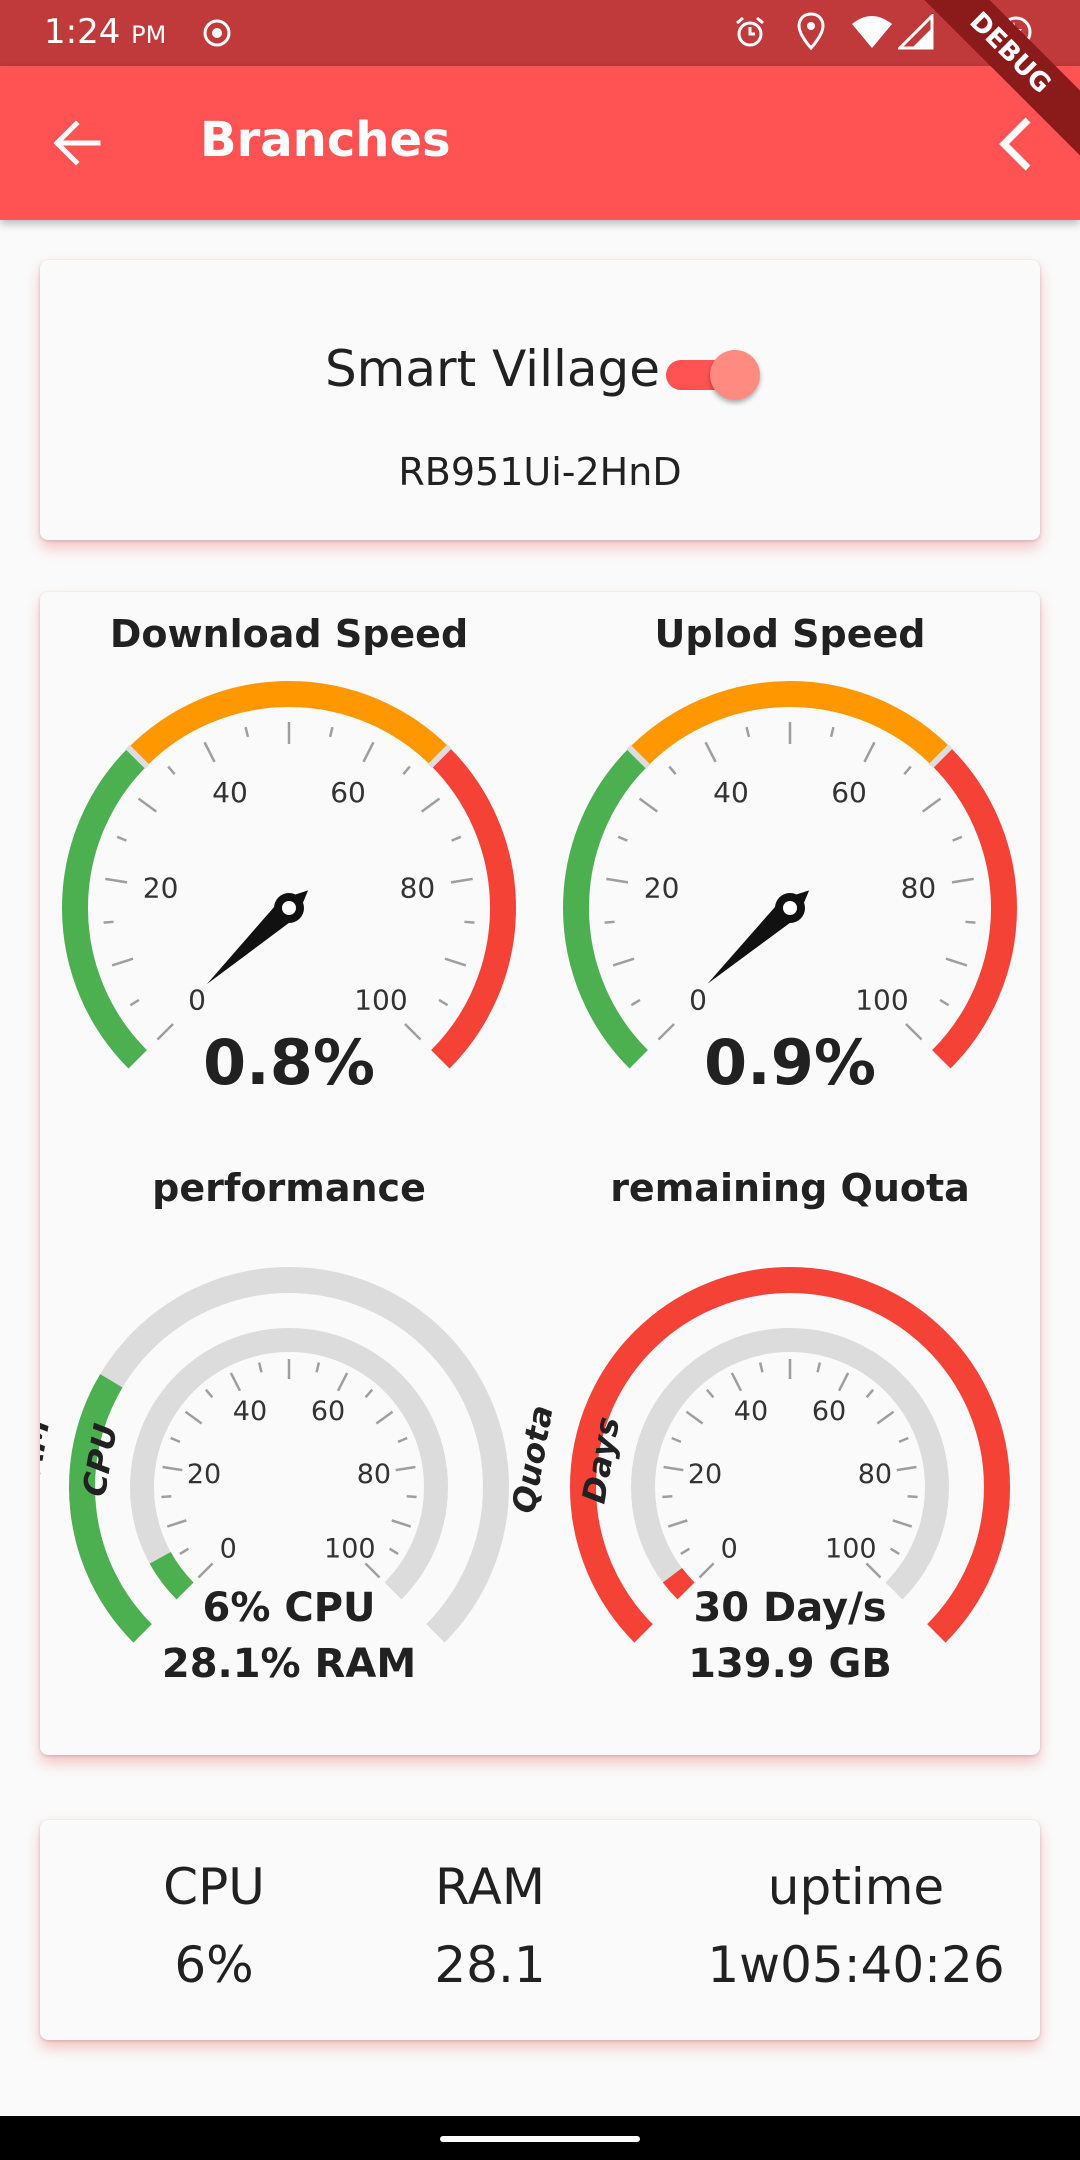 This screenshot has height=2160, width=1080. I want to click on back-arrow-icon, so click(77, 143).